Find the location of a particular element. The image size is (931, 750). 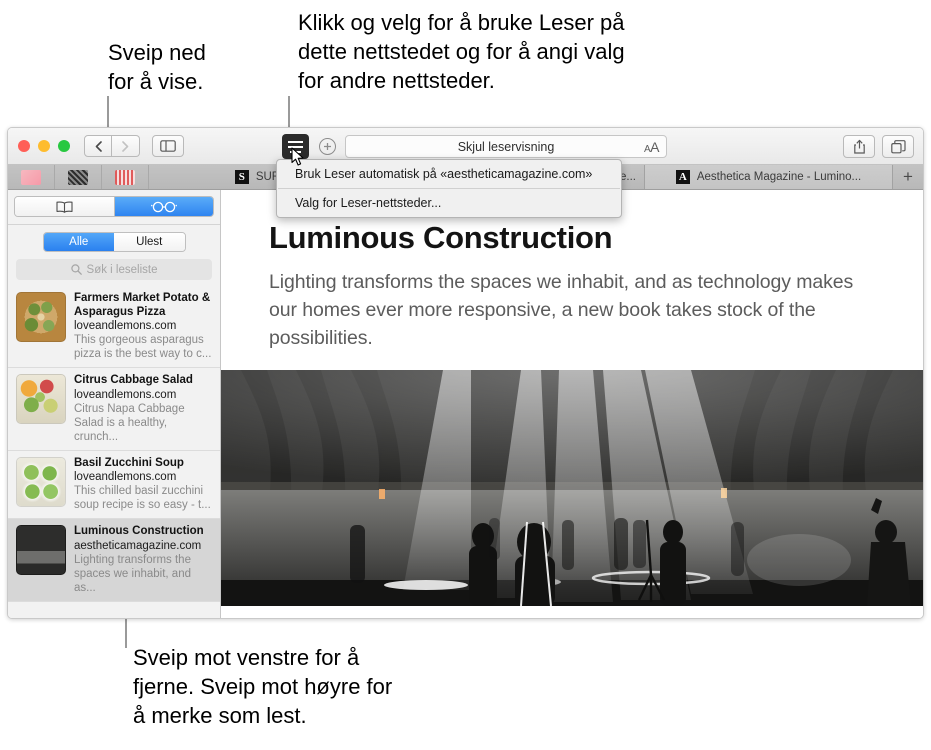

favorite-thumb-red is located at coordinates (125, 177).